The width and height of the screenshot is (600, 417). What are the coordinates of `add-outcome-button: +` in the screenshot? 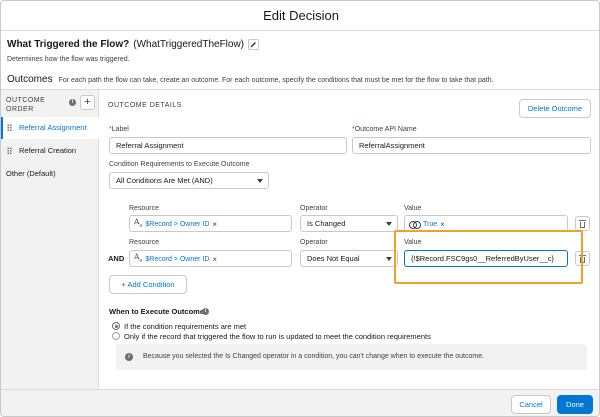 It's located at (87, 102).